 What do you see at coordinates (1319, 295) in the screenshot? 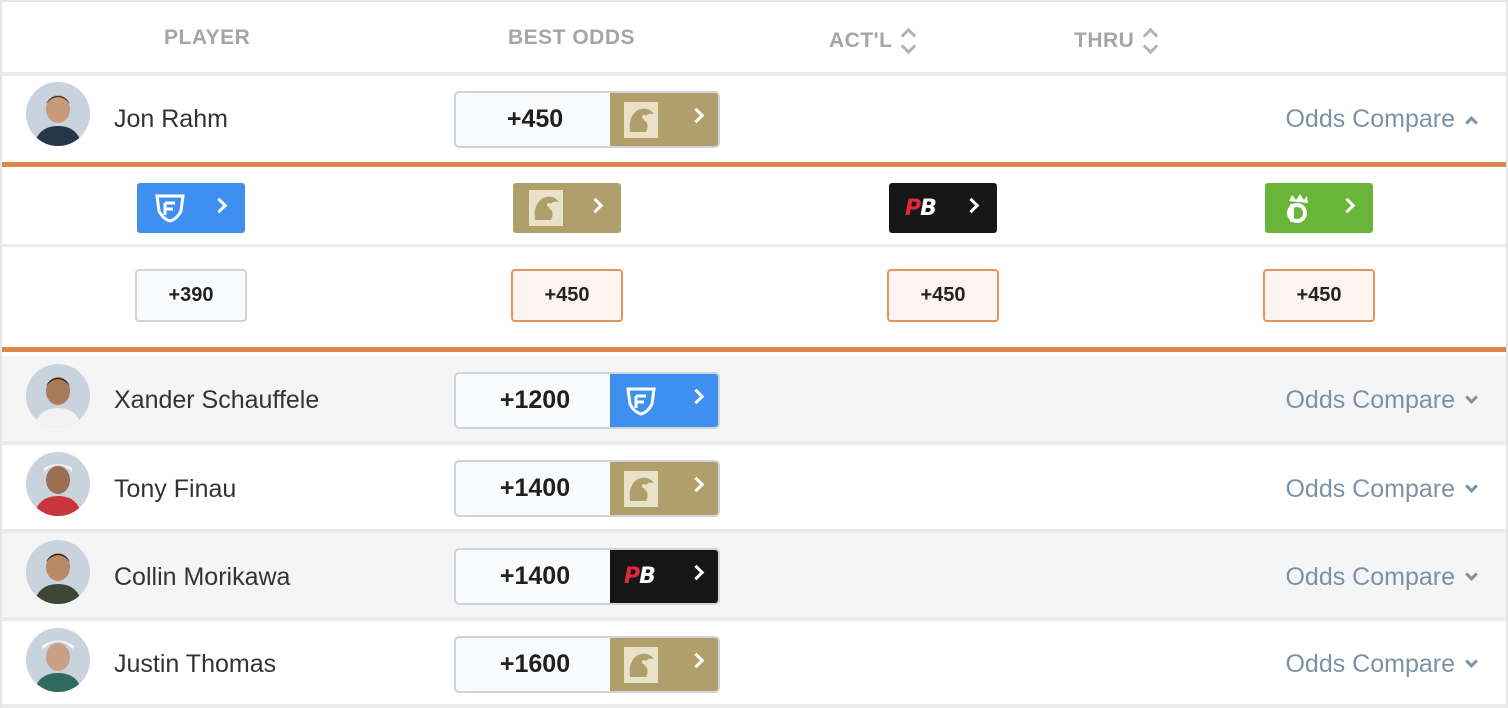
I see `odds-cell-draftkings: +450` at bounding box center [1319, 295].